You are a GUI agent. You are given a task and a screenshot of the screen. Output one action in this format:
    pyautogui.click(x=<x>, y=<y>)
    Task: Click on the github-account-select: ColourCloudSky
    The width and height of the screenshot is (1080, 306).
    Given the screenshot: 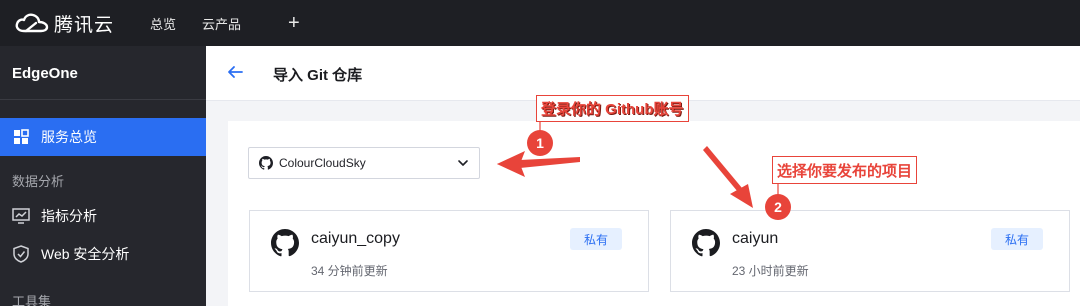 What is the action you would take?
    pyautogui.click(x=364, y=163)
    